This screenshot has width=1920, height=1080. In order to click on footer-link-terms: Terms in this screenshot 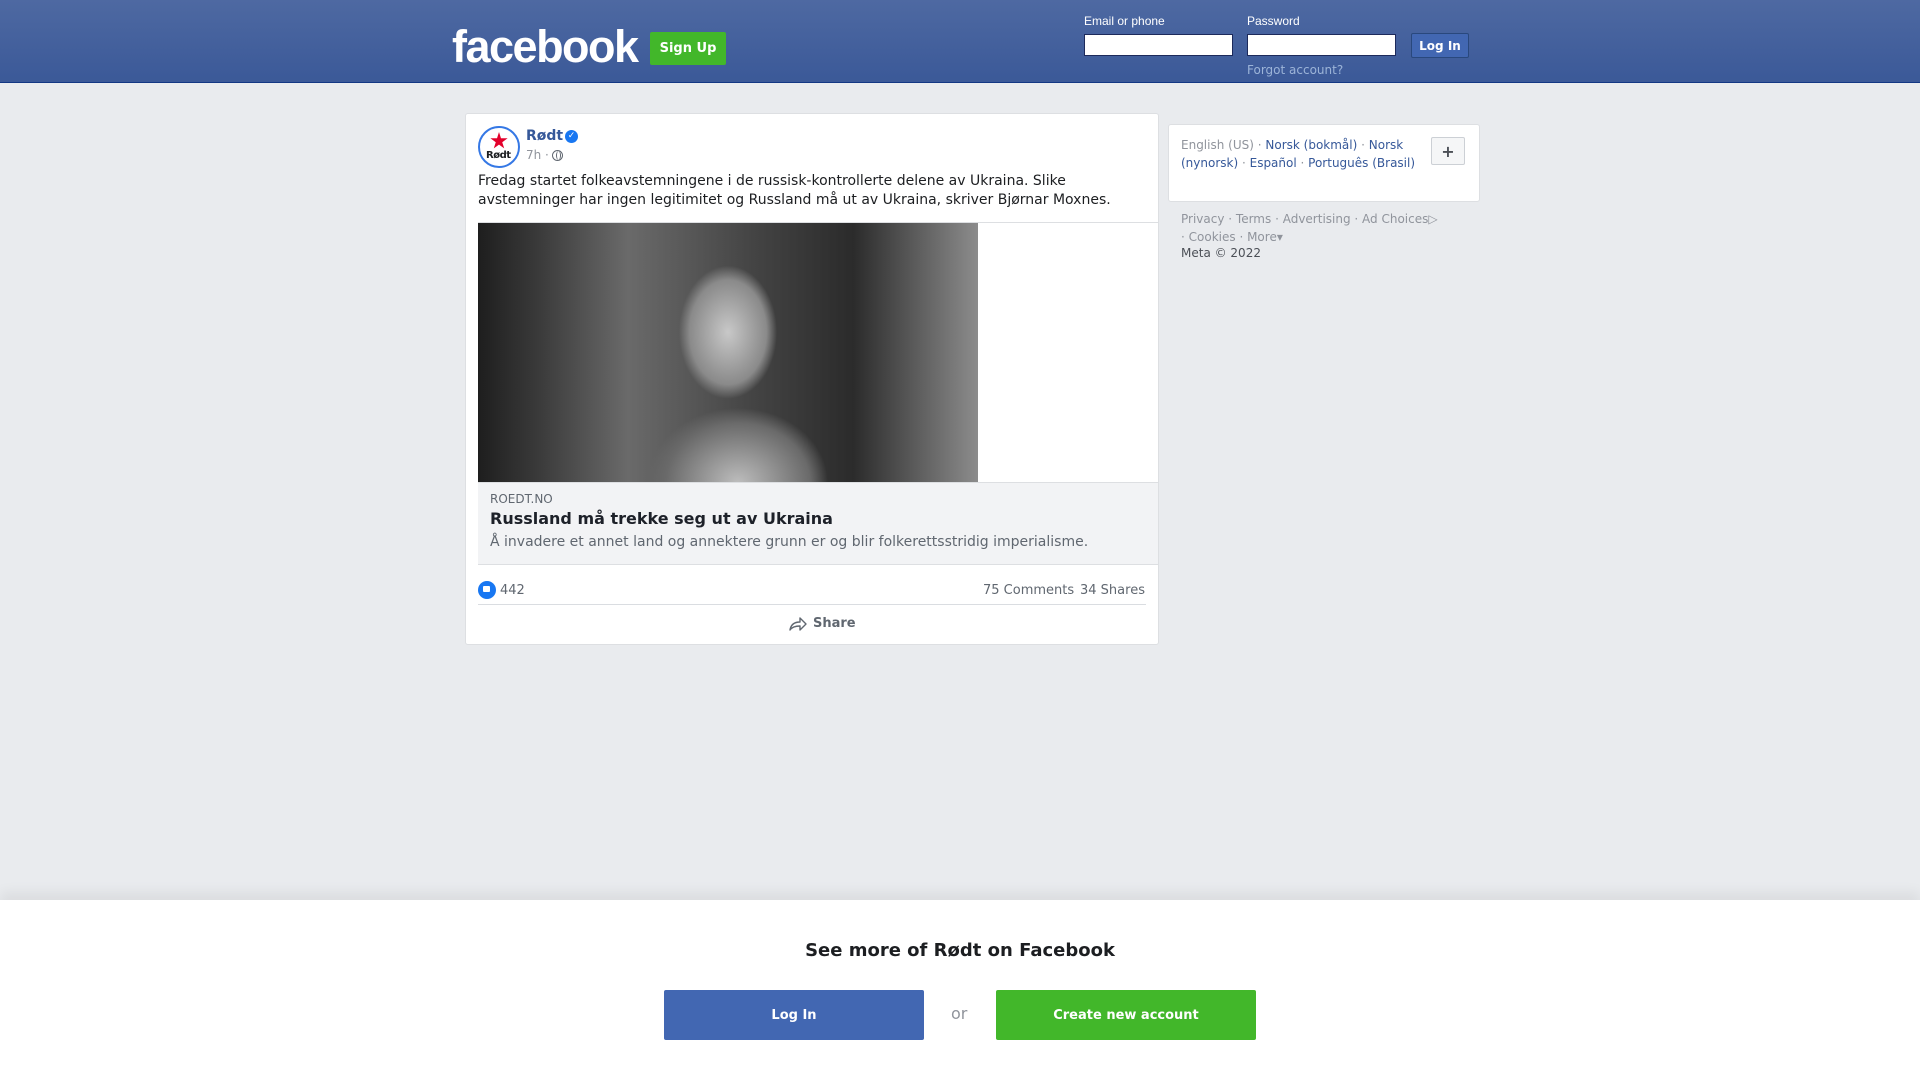, I will do `click(1253, 219)`.